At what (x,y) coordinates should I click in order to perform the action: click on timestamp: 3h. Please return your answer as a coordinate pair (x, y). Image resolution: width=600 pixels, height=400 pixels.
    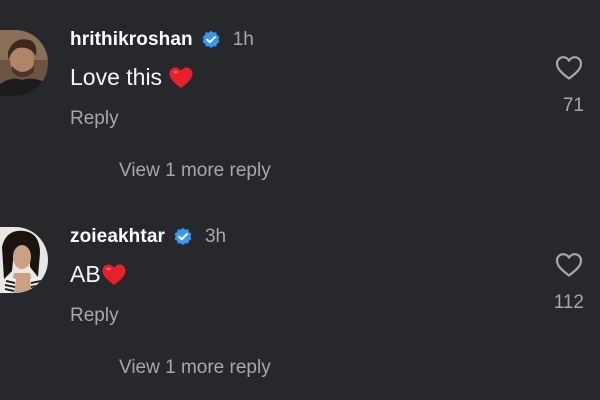
    Looking at the image, I should click on (215, 236).